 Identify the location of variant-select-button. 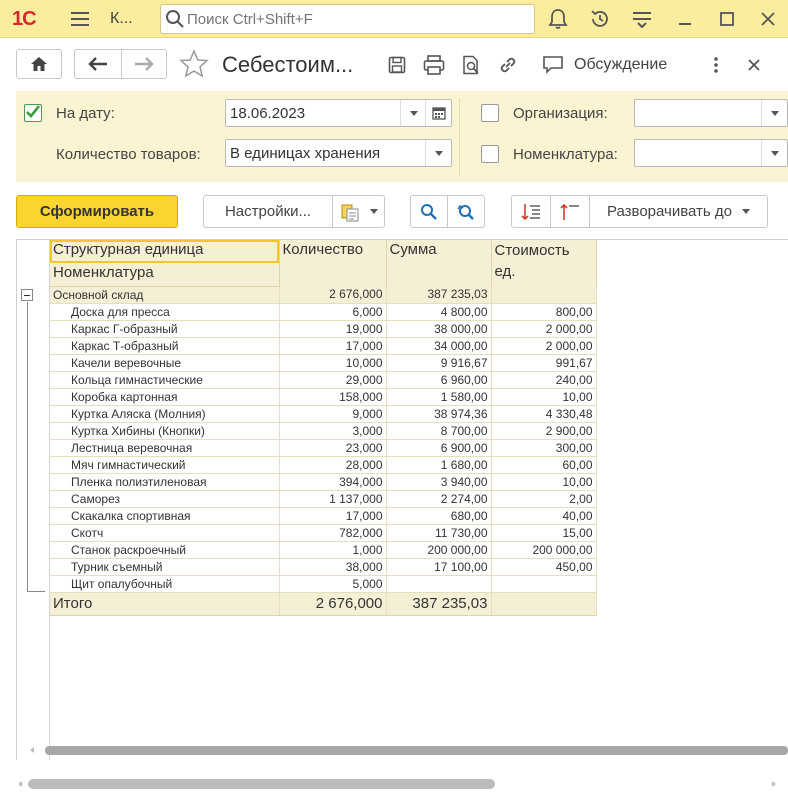
(358, 211).